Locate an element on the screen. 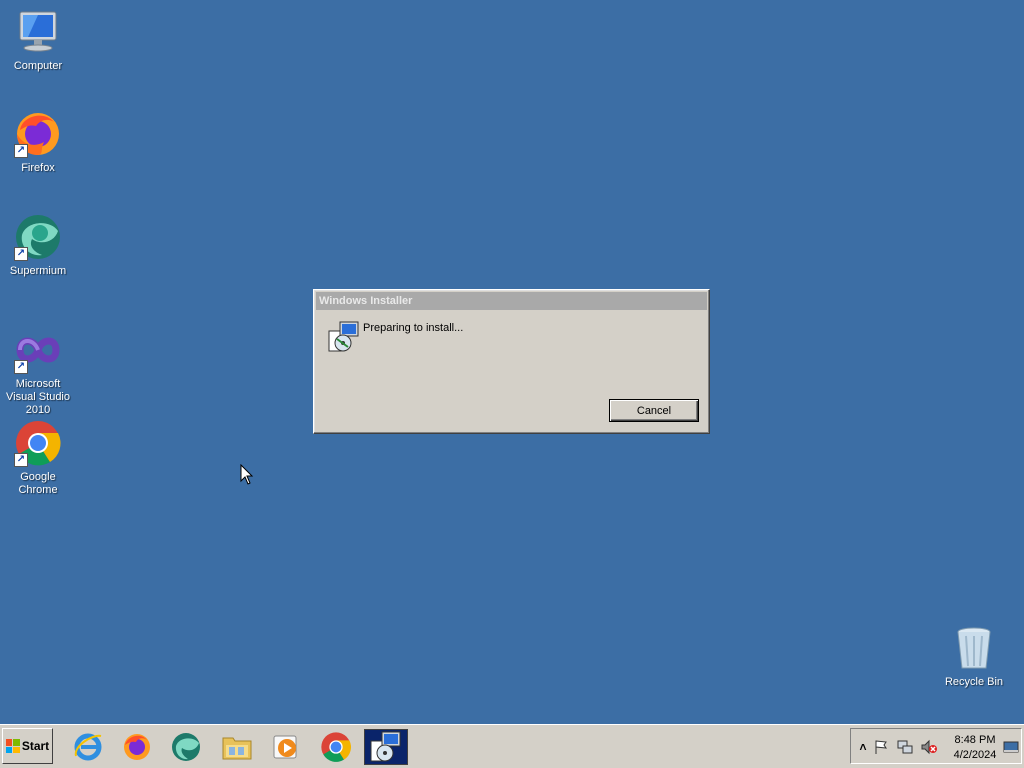 The image size is (1024, 768). desktop-icon-label: Computer is located at coordinates (38, 66).